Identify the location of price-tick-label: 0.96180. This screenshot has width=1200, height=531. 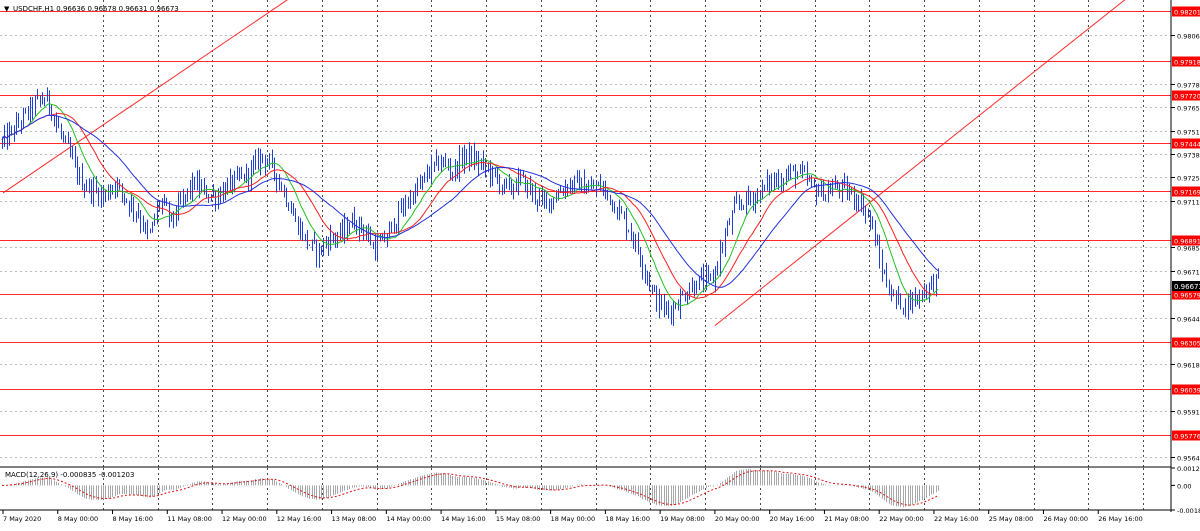
(1188, 366).